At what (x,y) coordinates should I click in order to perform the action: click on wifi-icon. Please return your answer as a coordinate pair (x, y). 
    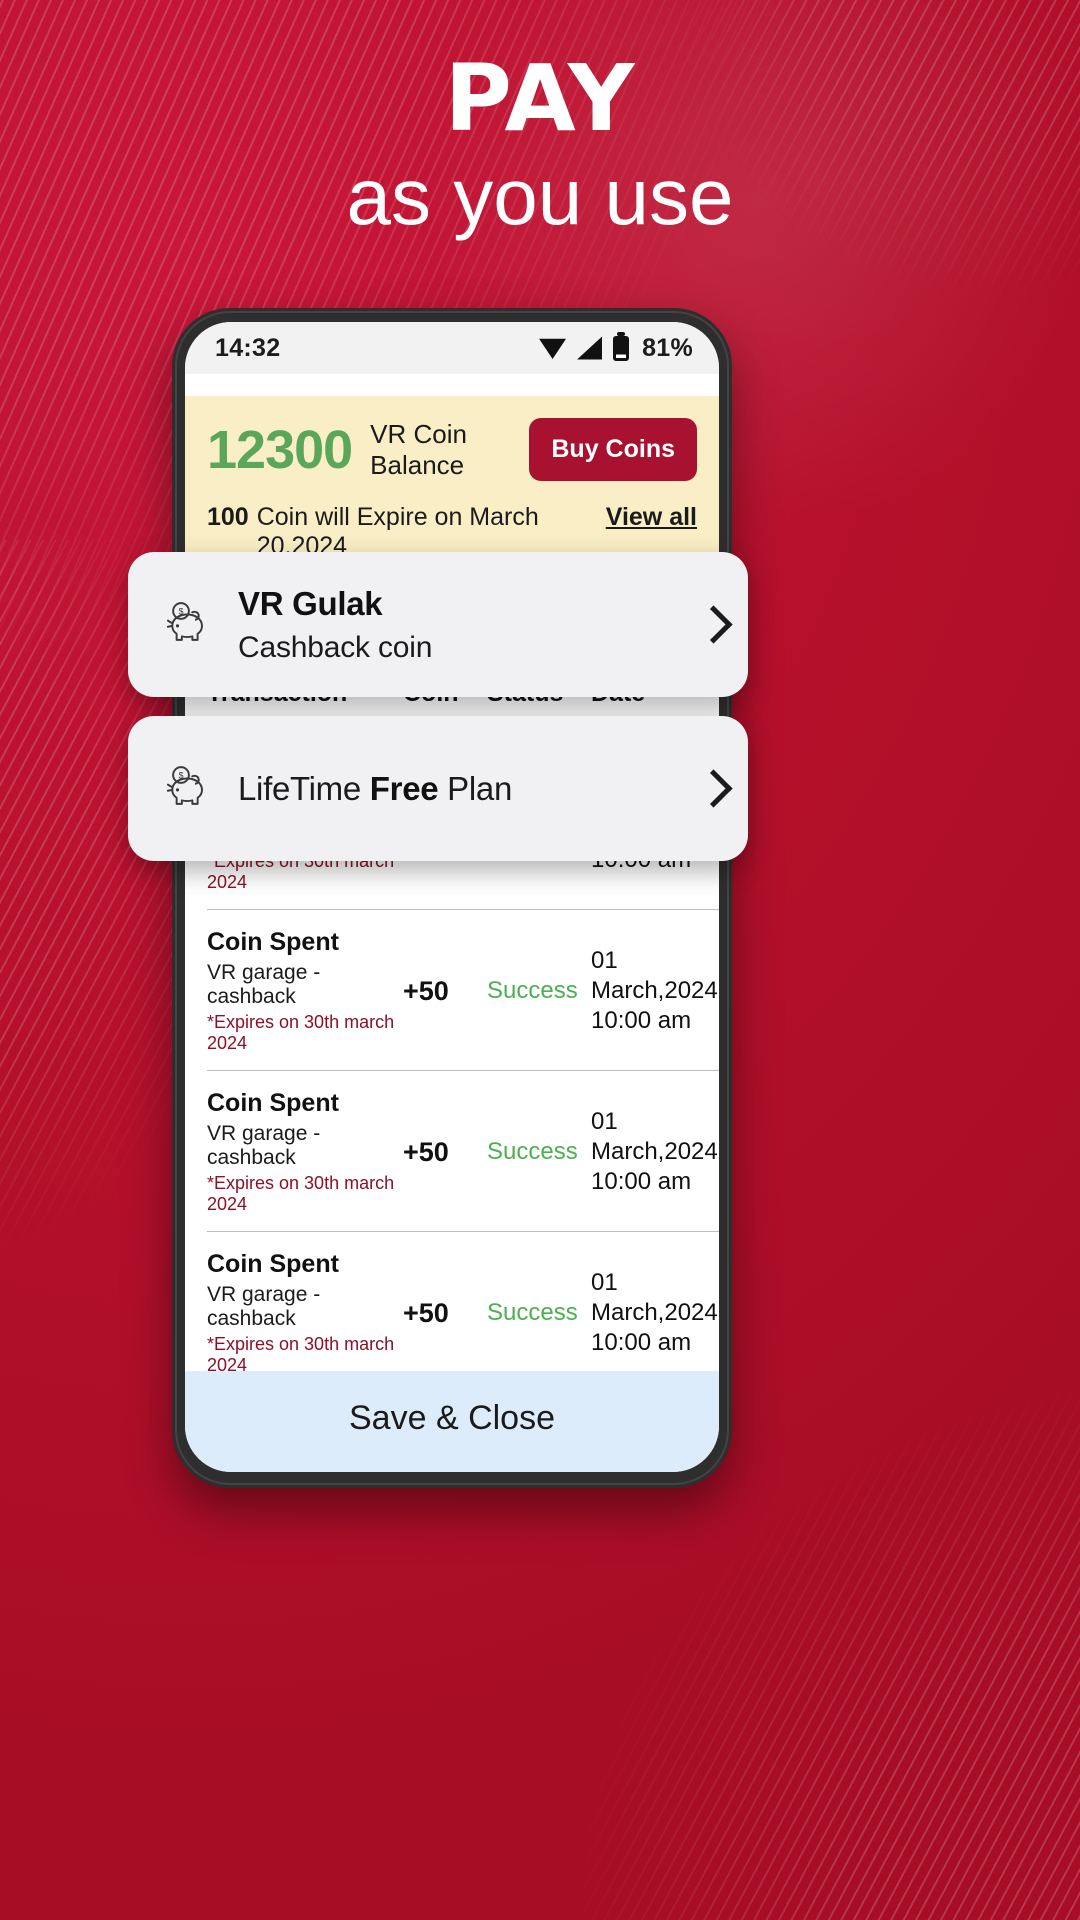
    Looking at the image, I should click on (553, 348).